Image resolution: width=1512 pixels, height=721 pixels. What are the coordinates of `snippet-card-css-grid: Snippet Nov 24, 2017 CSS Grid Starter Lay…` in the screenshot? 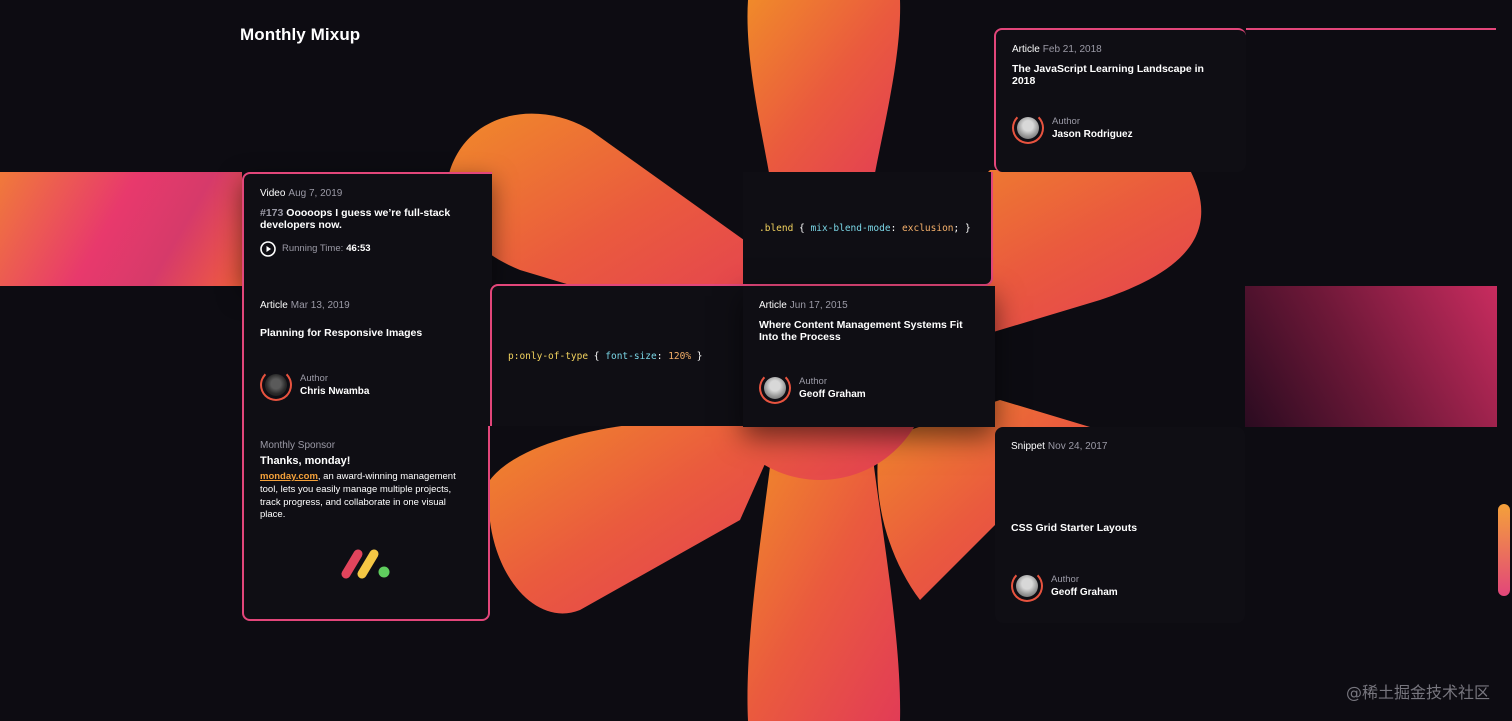 It's located at (1120, 525).